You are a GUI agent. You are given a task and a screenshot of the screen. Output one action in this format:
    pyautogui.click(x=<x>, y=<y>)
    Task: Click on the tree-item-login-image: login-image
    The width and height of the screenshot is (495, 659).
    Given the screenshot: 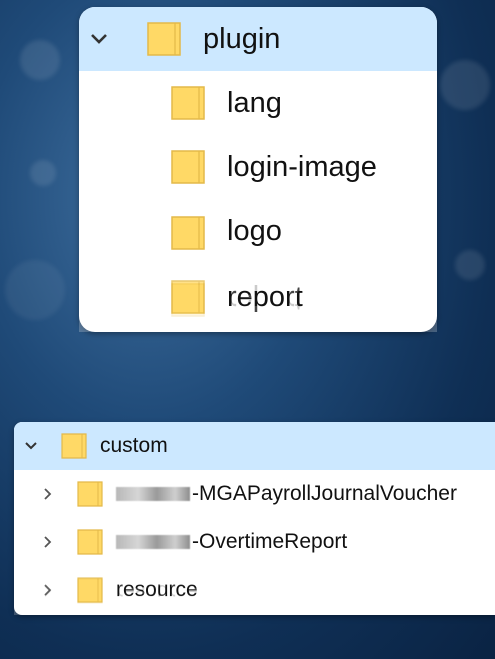 What is the action you would take?
    pyautogui.click(x=258, y=167)
    